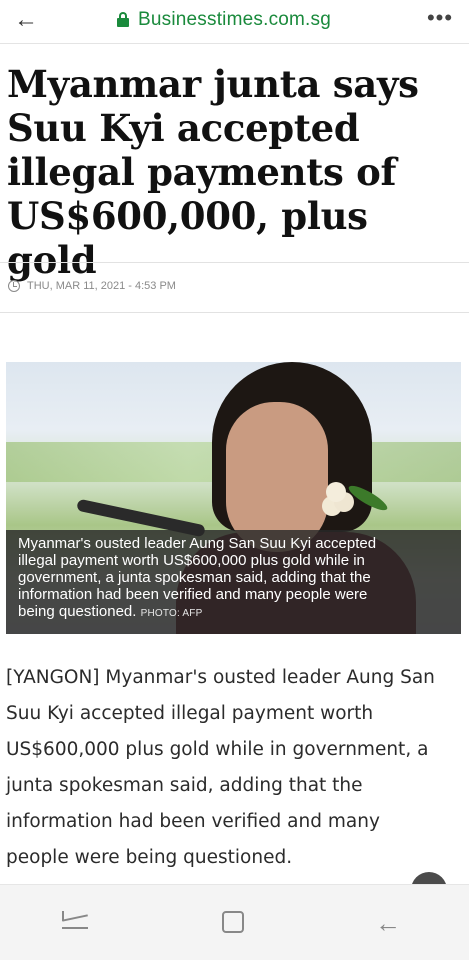 Image resolution: width=469 pixels, height=960 pixels. I want to click on caption-line: being questioned. PHOTO: AFP, so click(234, 612).